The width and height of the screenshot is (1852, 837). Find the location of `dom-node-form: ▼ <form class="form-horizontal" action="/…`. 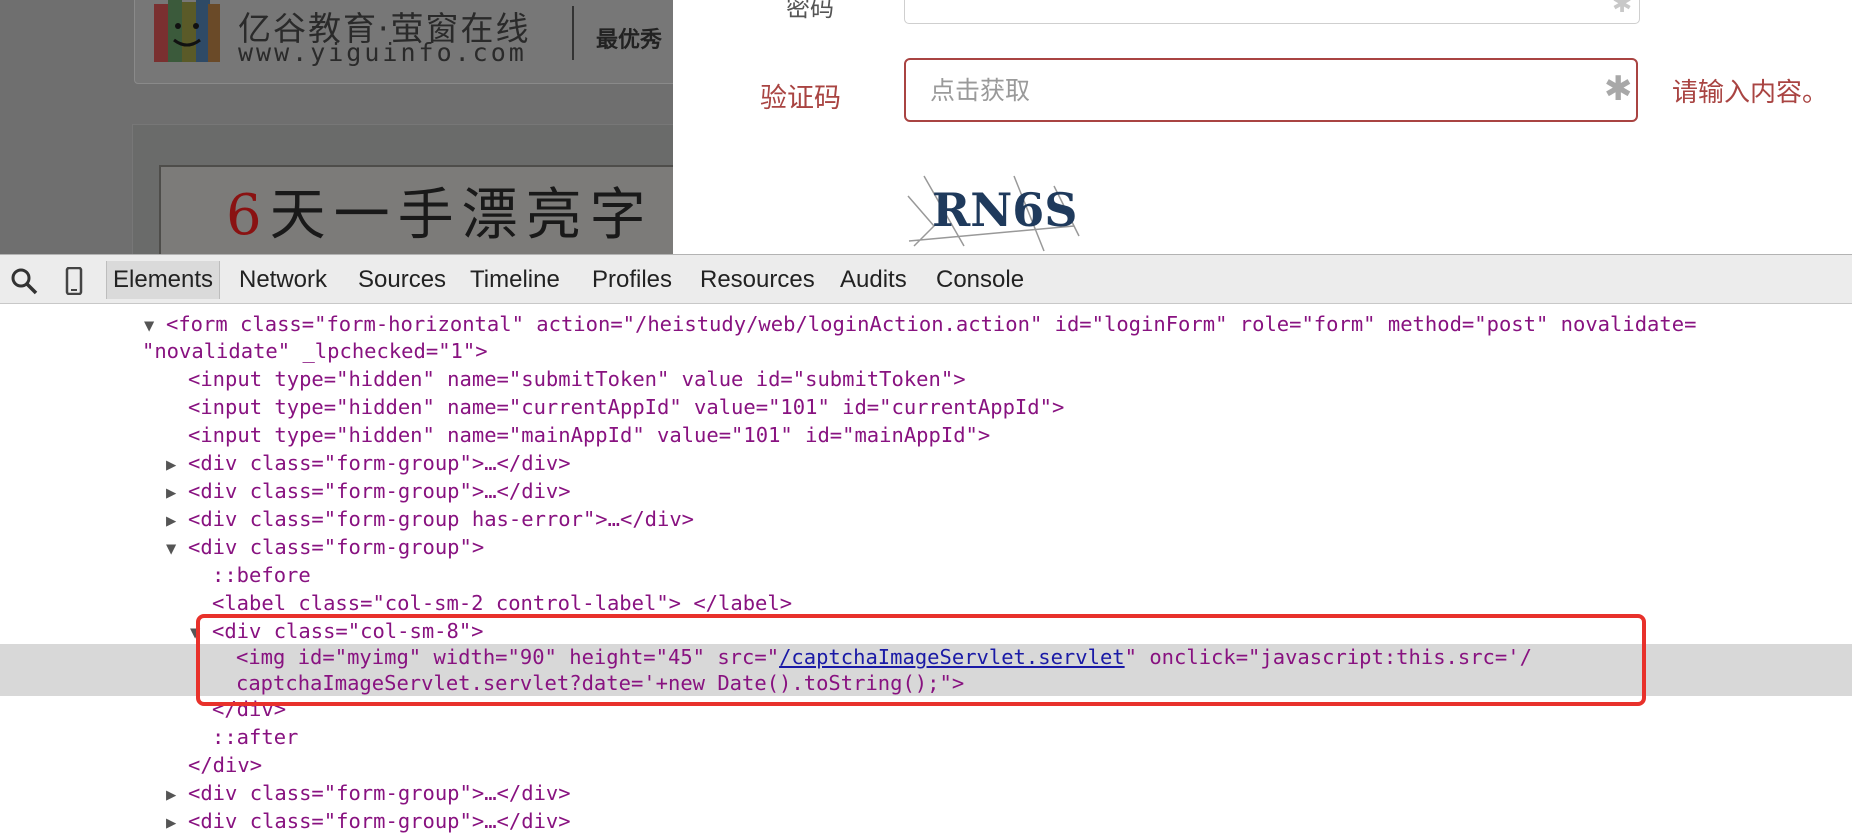

dom-node-form: ▼ <form class="form-horizontal" action="/… is located at coordinates (998, 324).